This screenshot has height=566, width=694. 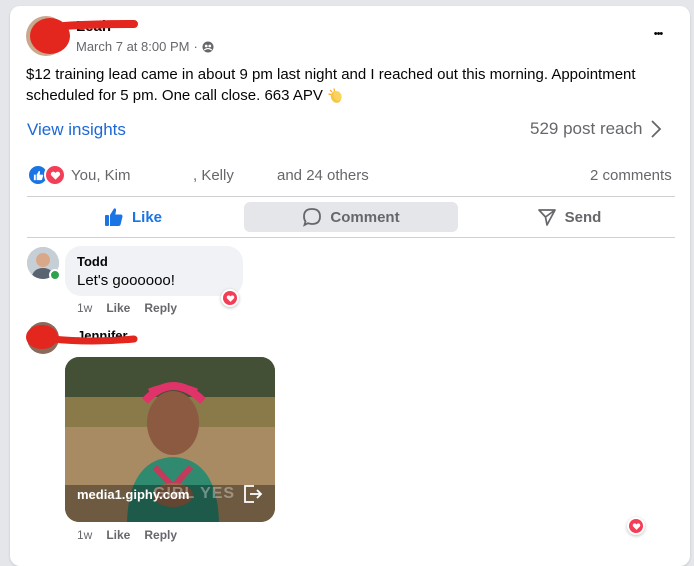 What do you see at coordinates (146, 217) in the screenshot?
I see `like-button-label: Like` at bounding box center [146, 217].